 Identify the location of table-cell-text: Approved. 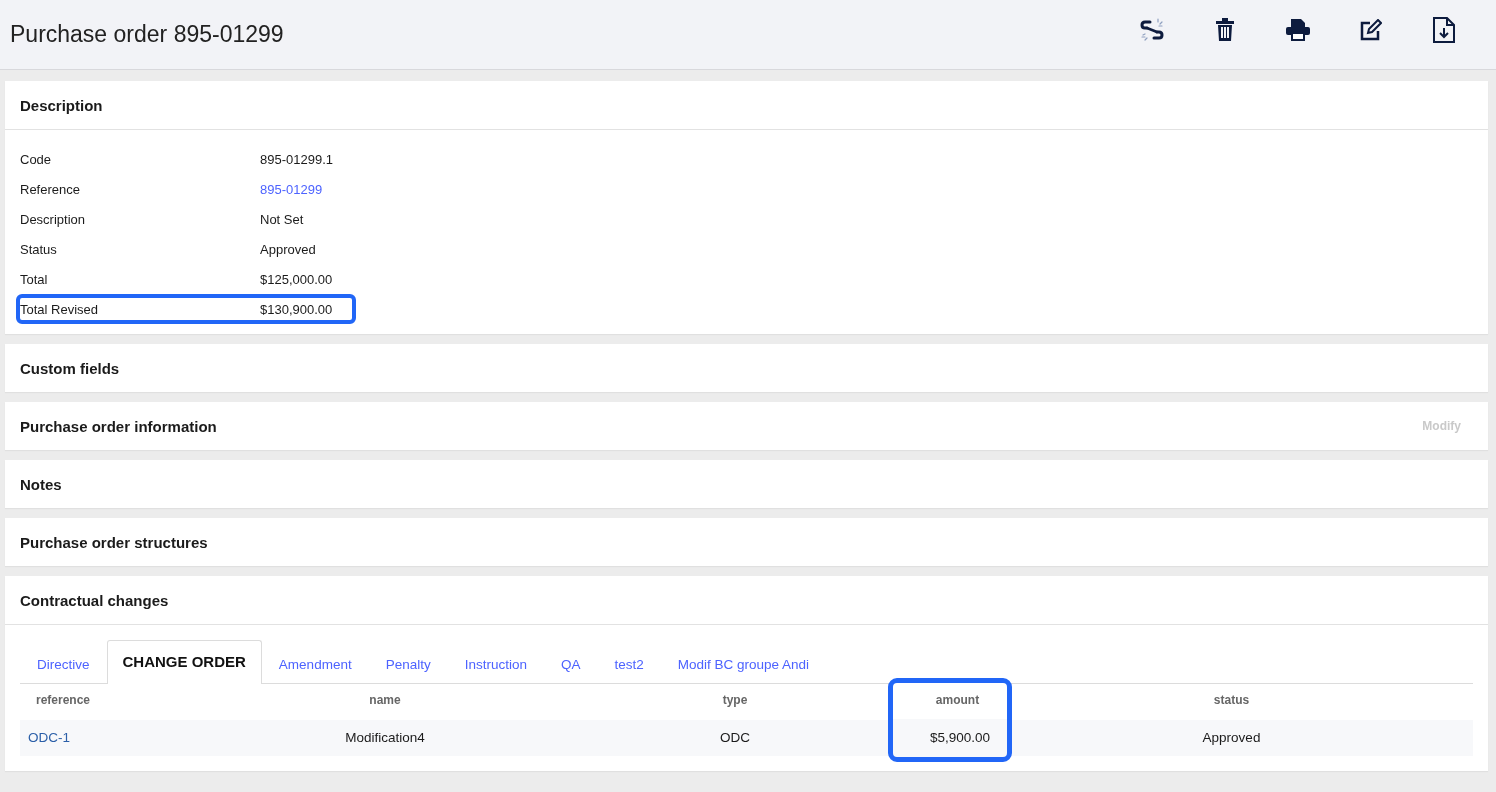
(1231, 738).